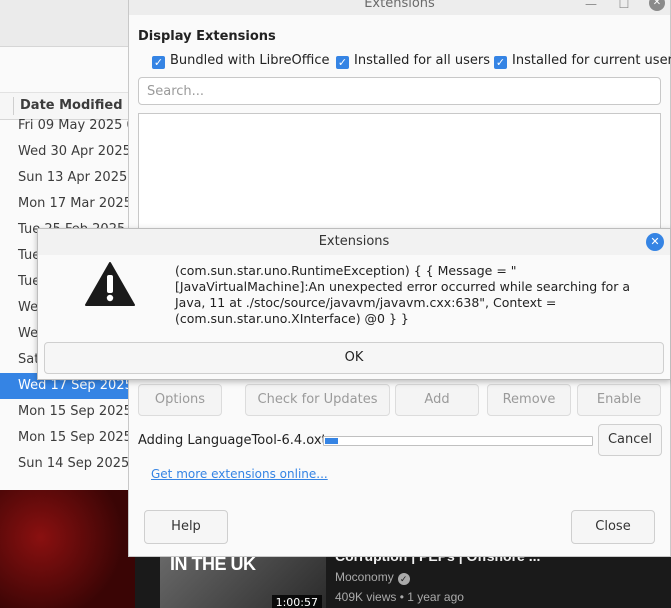 The image size is (671, 608). I want to click on search-input, so click(399, 91).